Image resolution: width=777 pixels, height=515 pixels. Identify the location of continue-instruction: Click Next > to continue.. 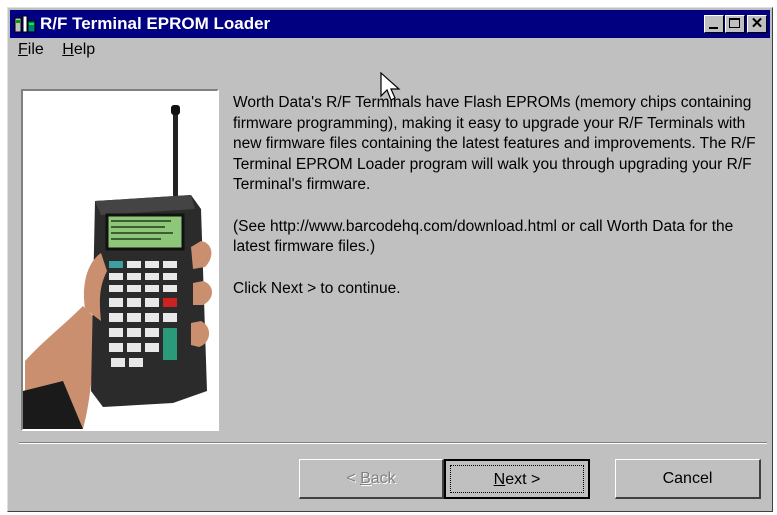
(317, 288).